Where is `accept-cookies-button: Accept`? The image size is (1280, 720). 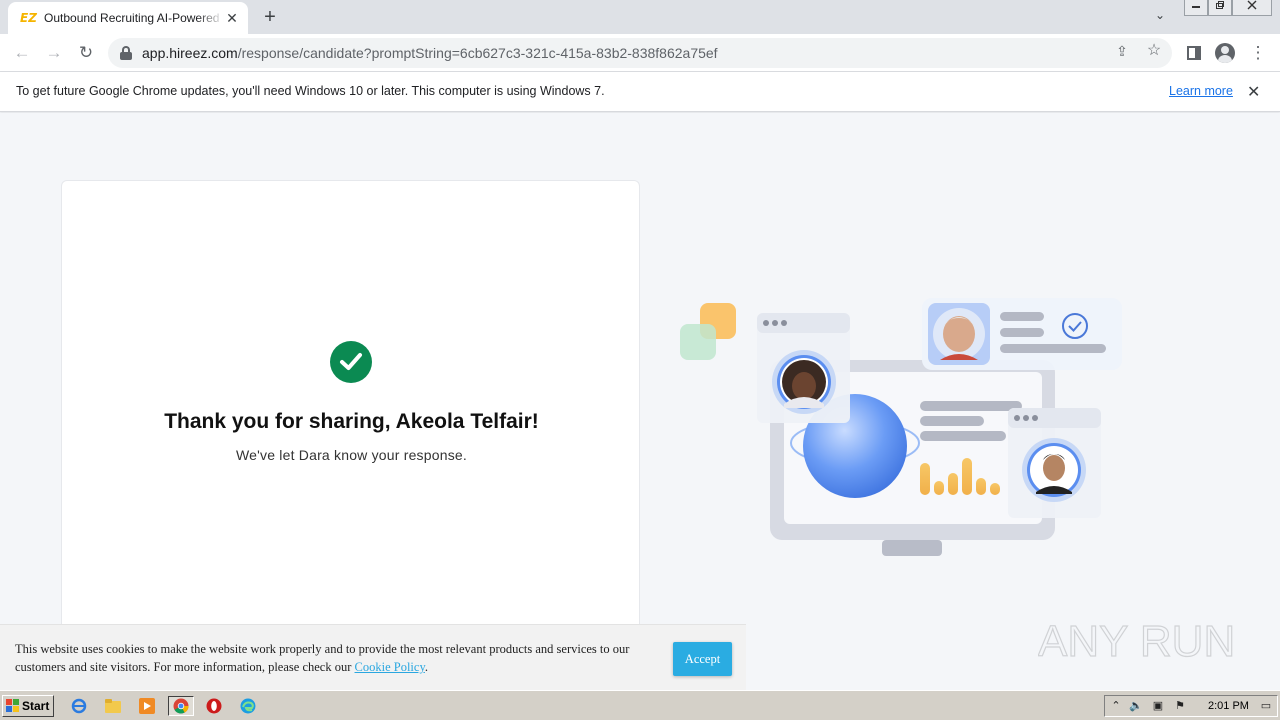 accept-cookies-button: Accept is located at coordinates (702, 659).